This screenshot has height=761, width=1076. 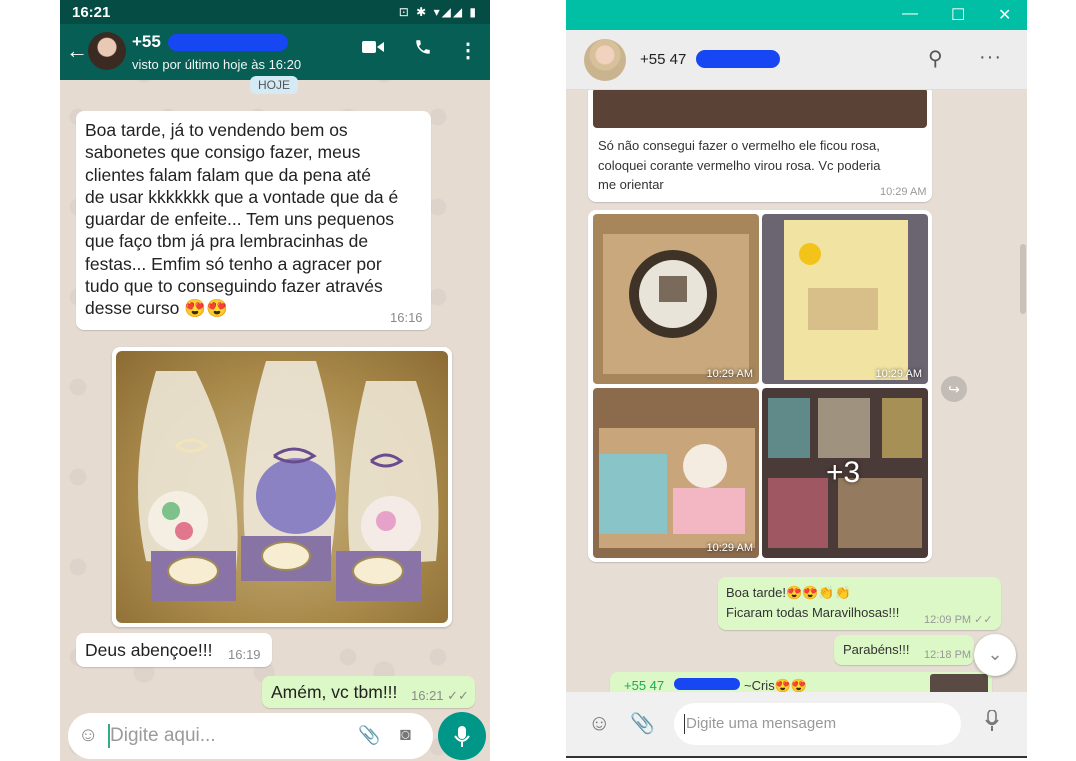 I want to click on overflow-menu-icon: ⋮, so click(x=468, y=50).